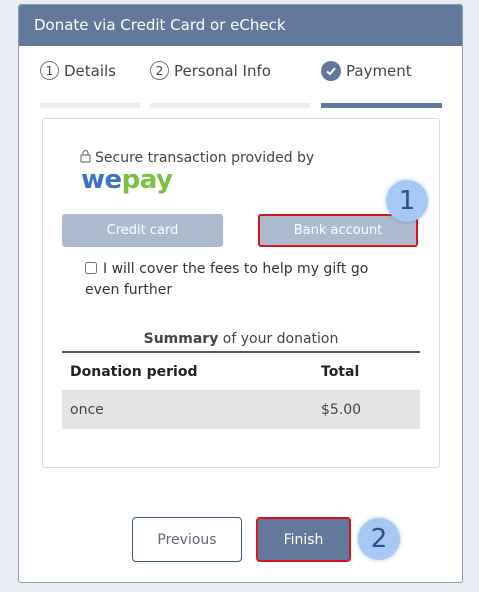 The width and height of the screenshot is (479, 592). Describe the element at coordinates (379, 71) in the screenshot. I see `step-label: Payment` at that location.